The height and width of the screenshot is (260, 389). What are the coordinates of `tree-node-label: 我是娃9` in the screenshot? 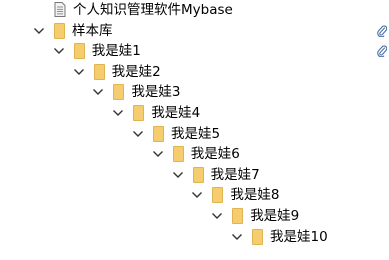 It's located at (275, 216).